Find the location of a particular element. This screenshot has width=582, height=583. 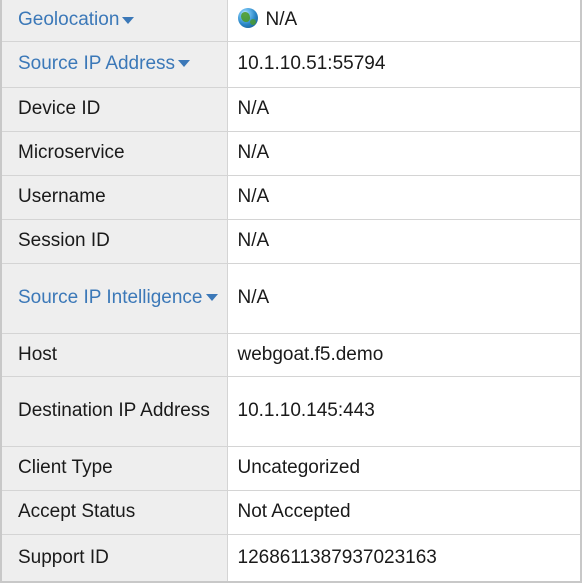

globe-icon is located at coordinates (247, 18).